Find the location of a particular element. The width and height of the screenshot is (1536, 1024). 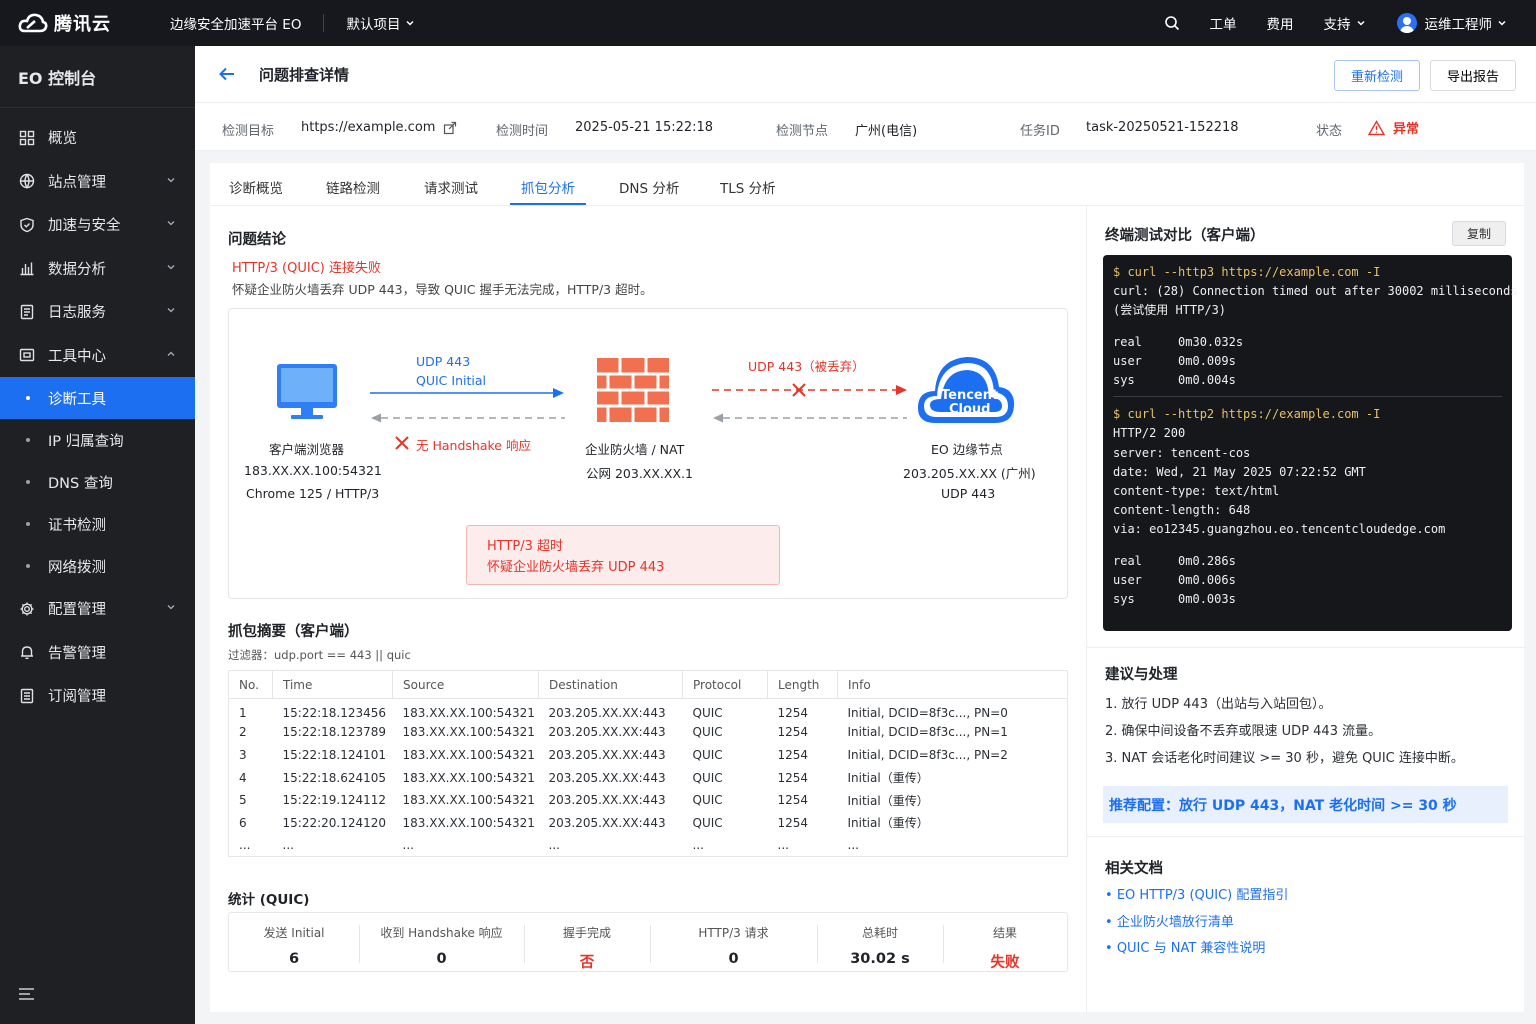

table-cell: 4 is located at coordinates (243, 777).